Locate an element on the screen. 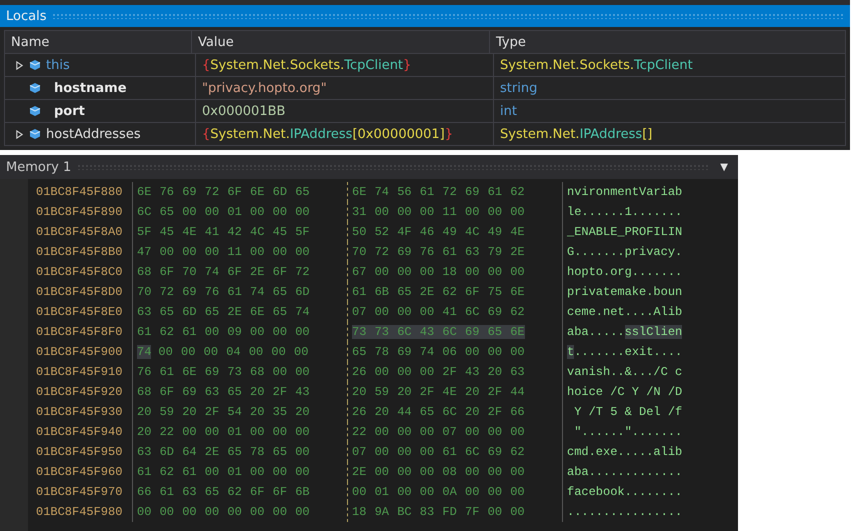 The image size is (854, 531). memory-address: 01BC8F45F8E0 is located at coordinates (79, 312).